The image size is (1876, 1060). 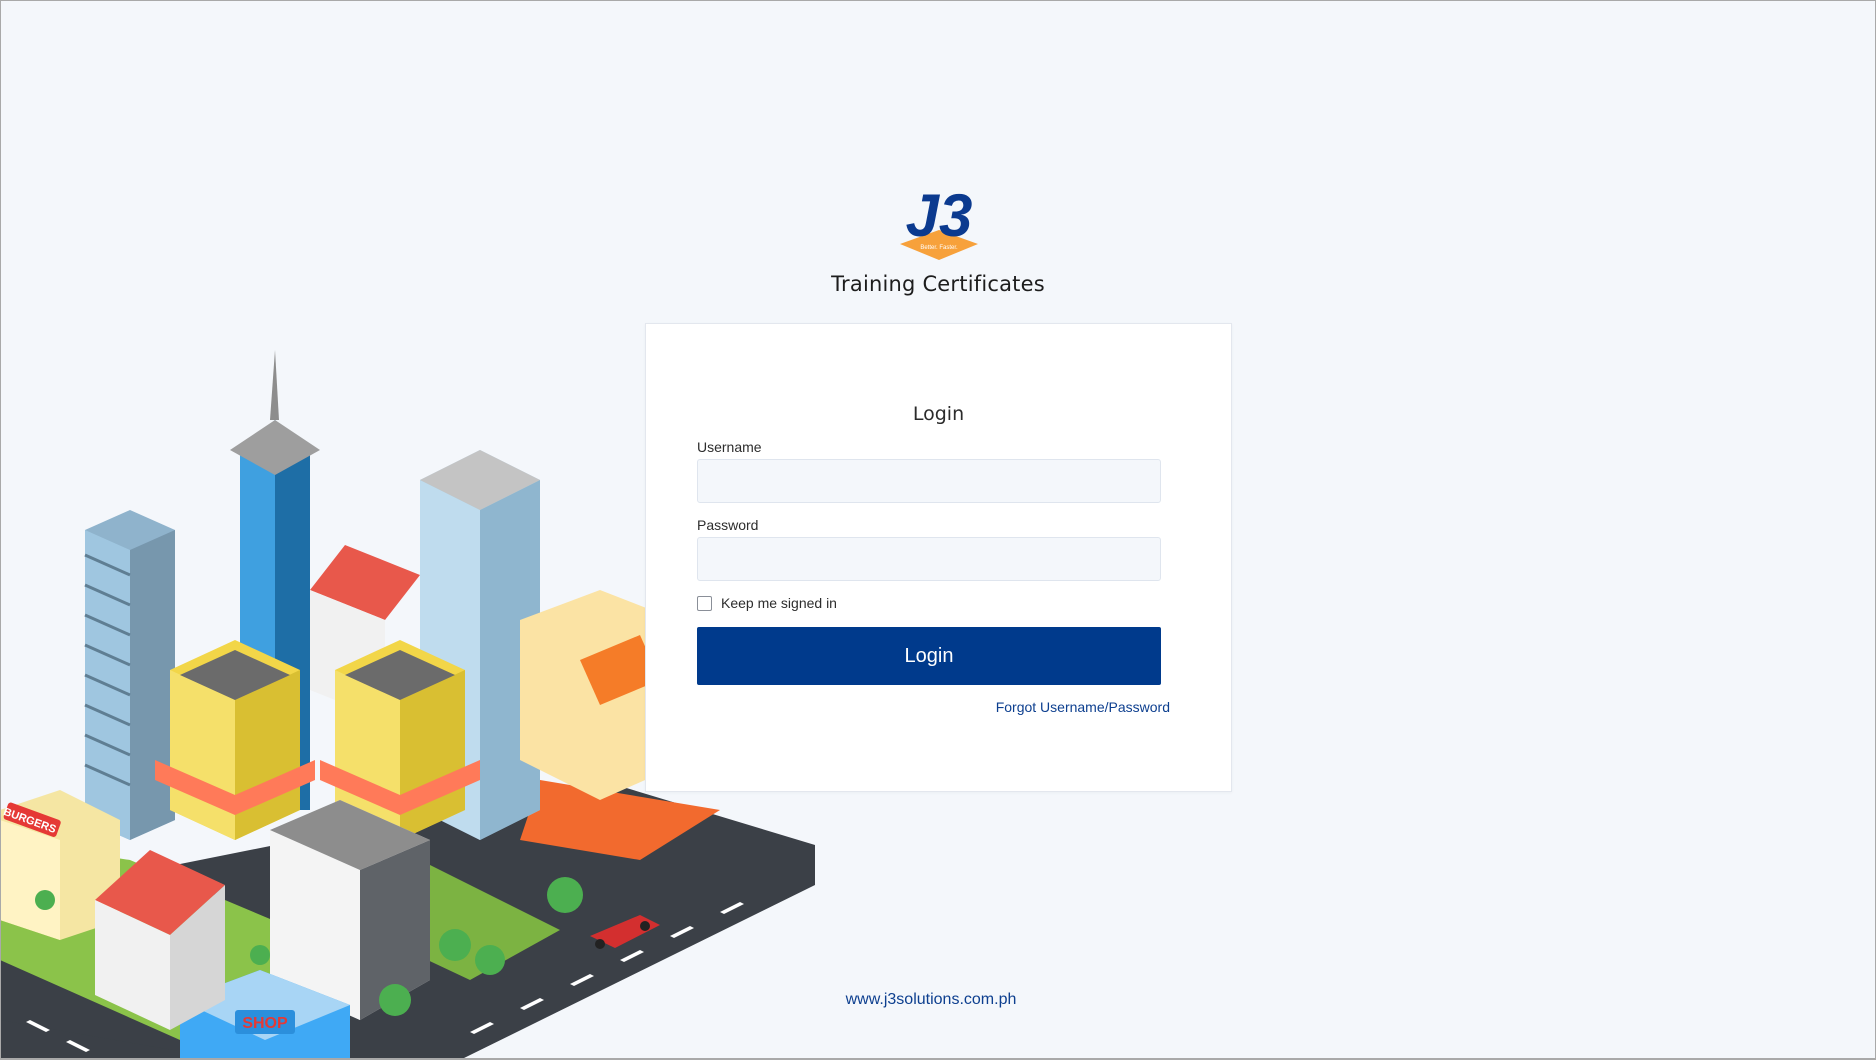 What do you see at coordinates (929, 481) in the screenshot?
I see `username-input` at bounding box center [929, 481].